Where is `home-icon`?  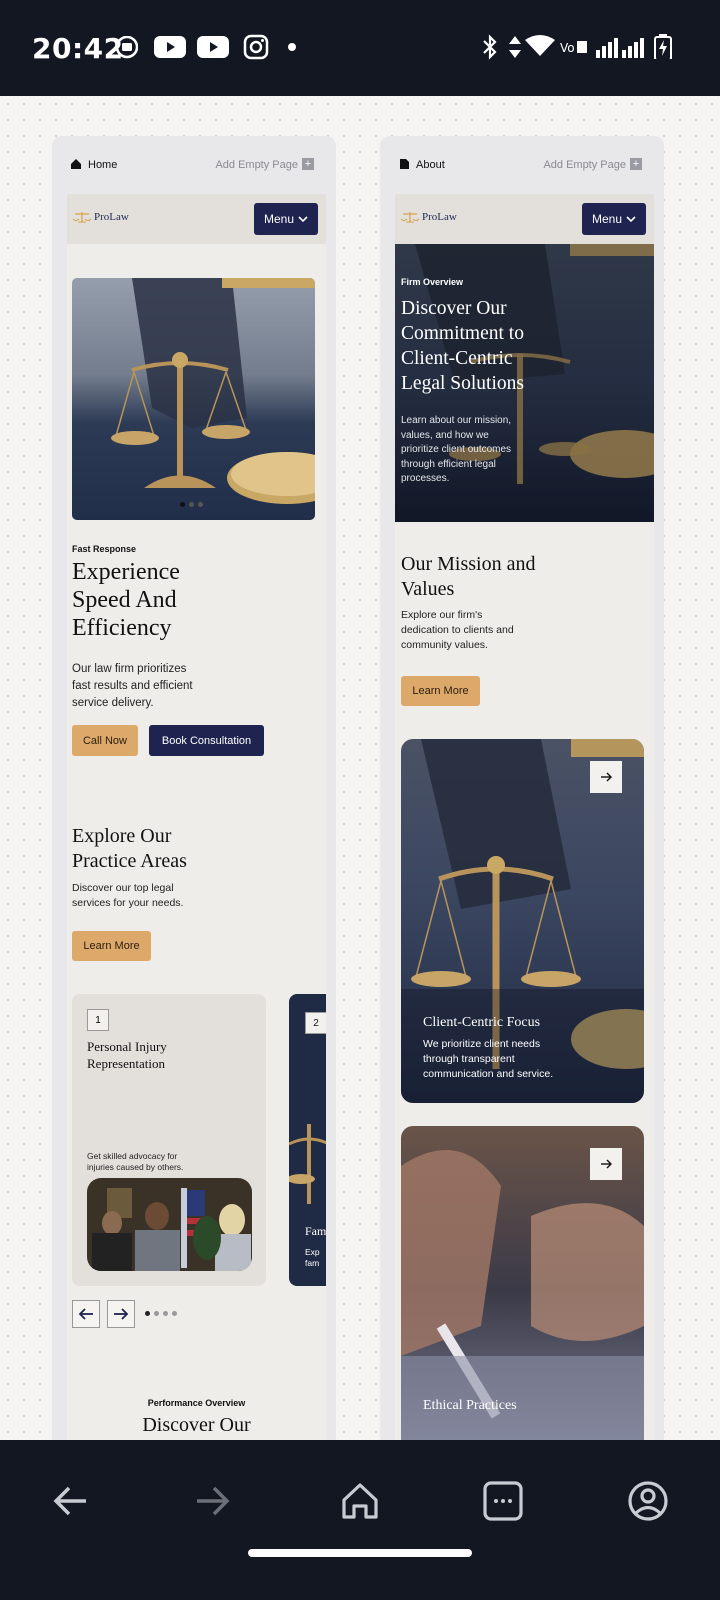 home-icon is located at coordinates (76, 164).